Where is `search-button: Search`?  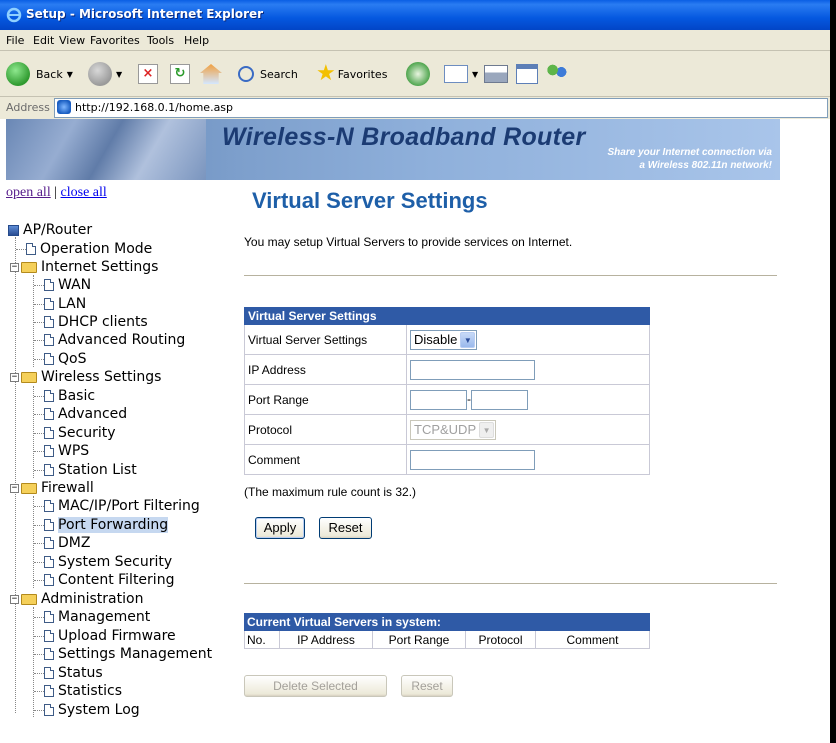 search-button: Search is located at coordinates (268, 74).